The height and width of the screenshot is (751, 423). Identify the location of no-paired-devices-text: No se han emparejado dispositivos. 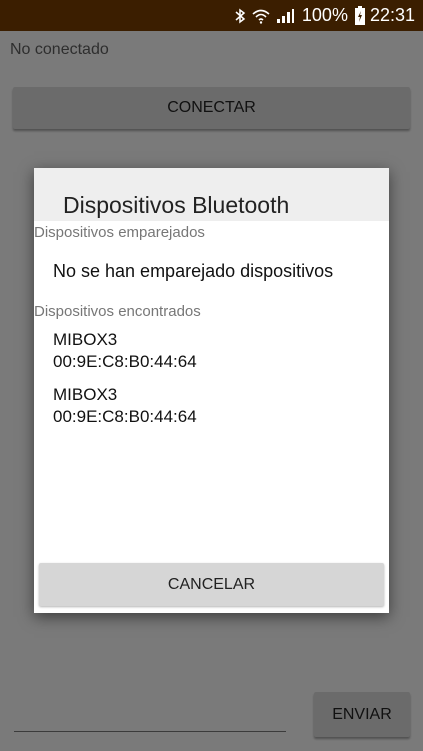
(193, 271).